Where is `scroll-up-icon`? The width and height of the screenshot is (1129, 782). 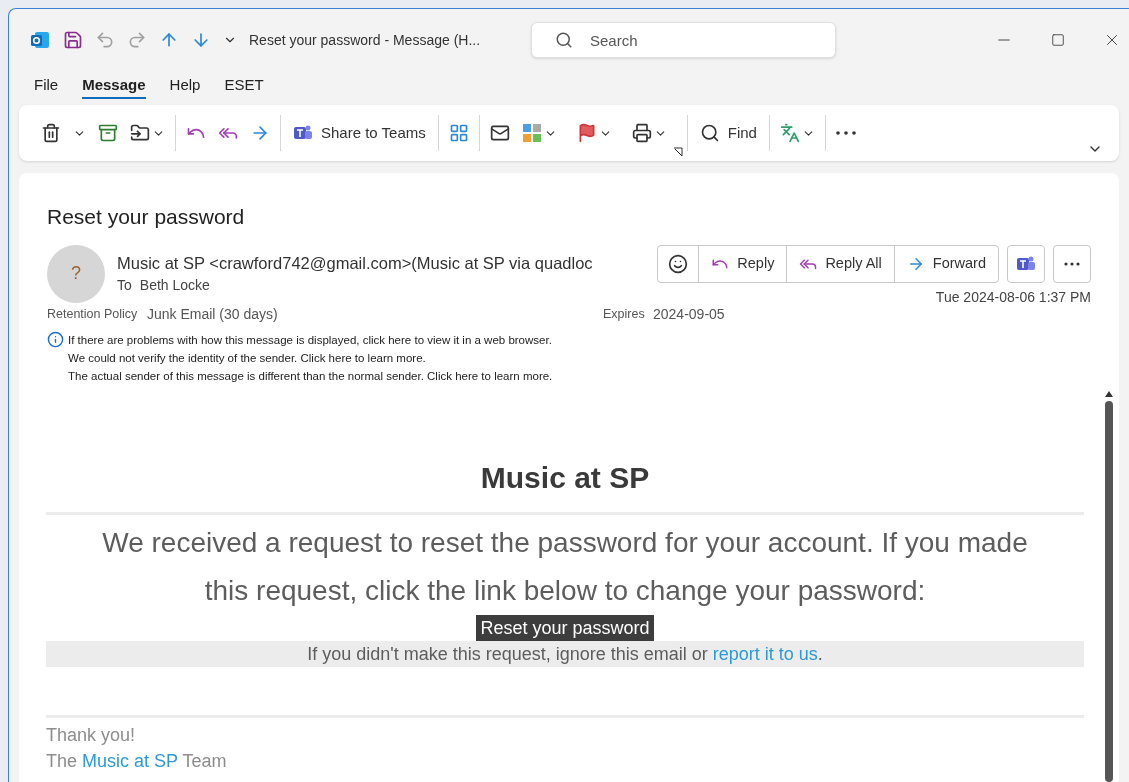
scroll-up-icon is located at coordinates (1109, 394).